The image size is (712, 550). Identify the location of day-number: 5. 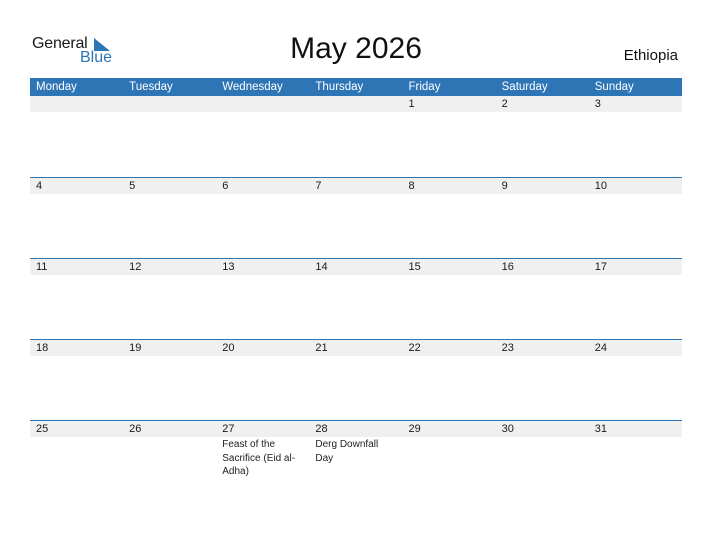
(132, 186).